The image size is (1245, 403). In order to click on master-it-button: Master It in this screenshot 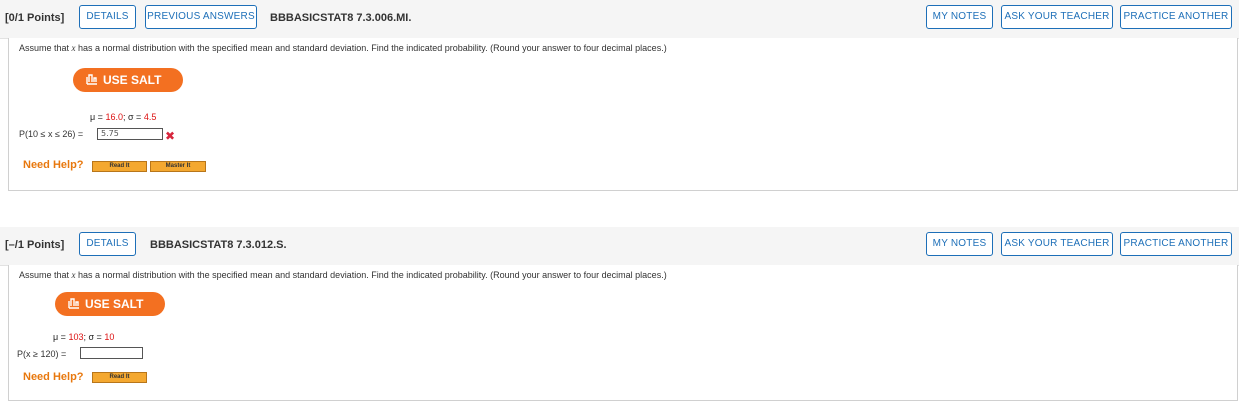, I will do `click(178, 166)`.